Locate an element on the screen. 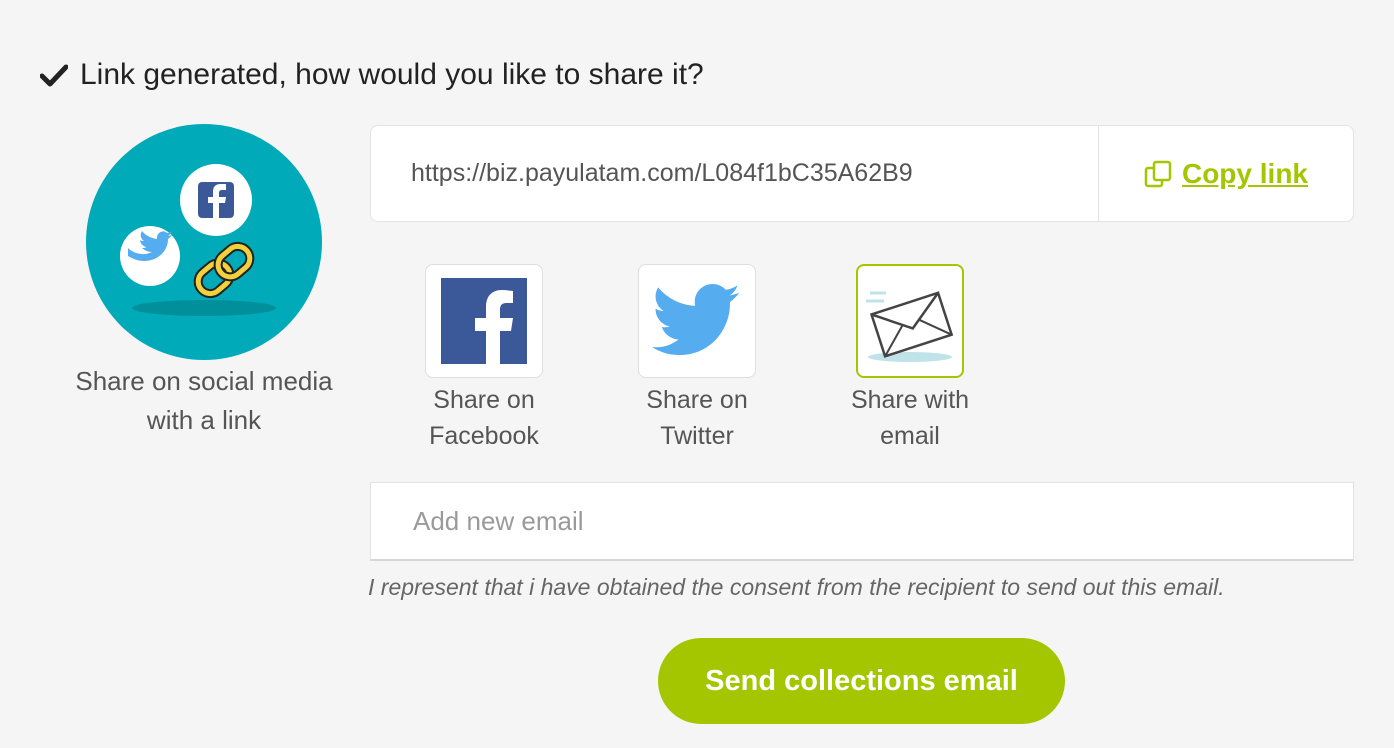  social-link-graphic is located at coordinates (198, 240).